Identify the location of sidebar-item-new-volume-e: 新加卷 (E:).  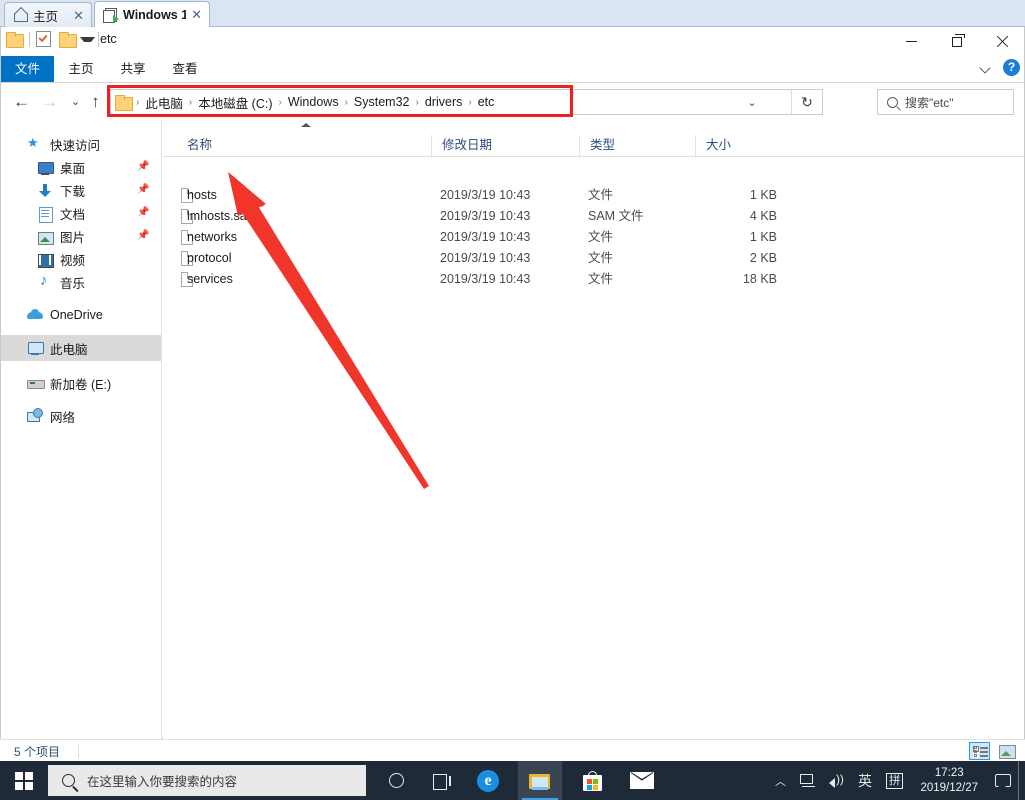
(81, 383).